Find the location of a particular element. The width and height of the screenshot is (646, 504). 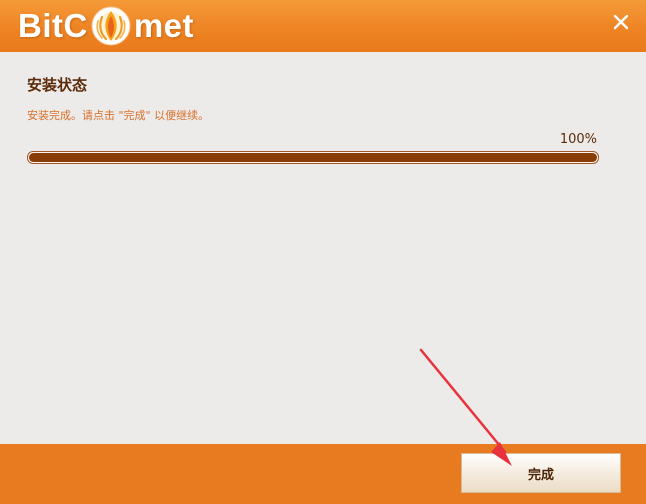

progress-bar is located at coordinates (313, 157).